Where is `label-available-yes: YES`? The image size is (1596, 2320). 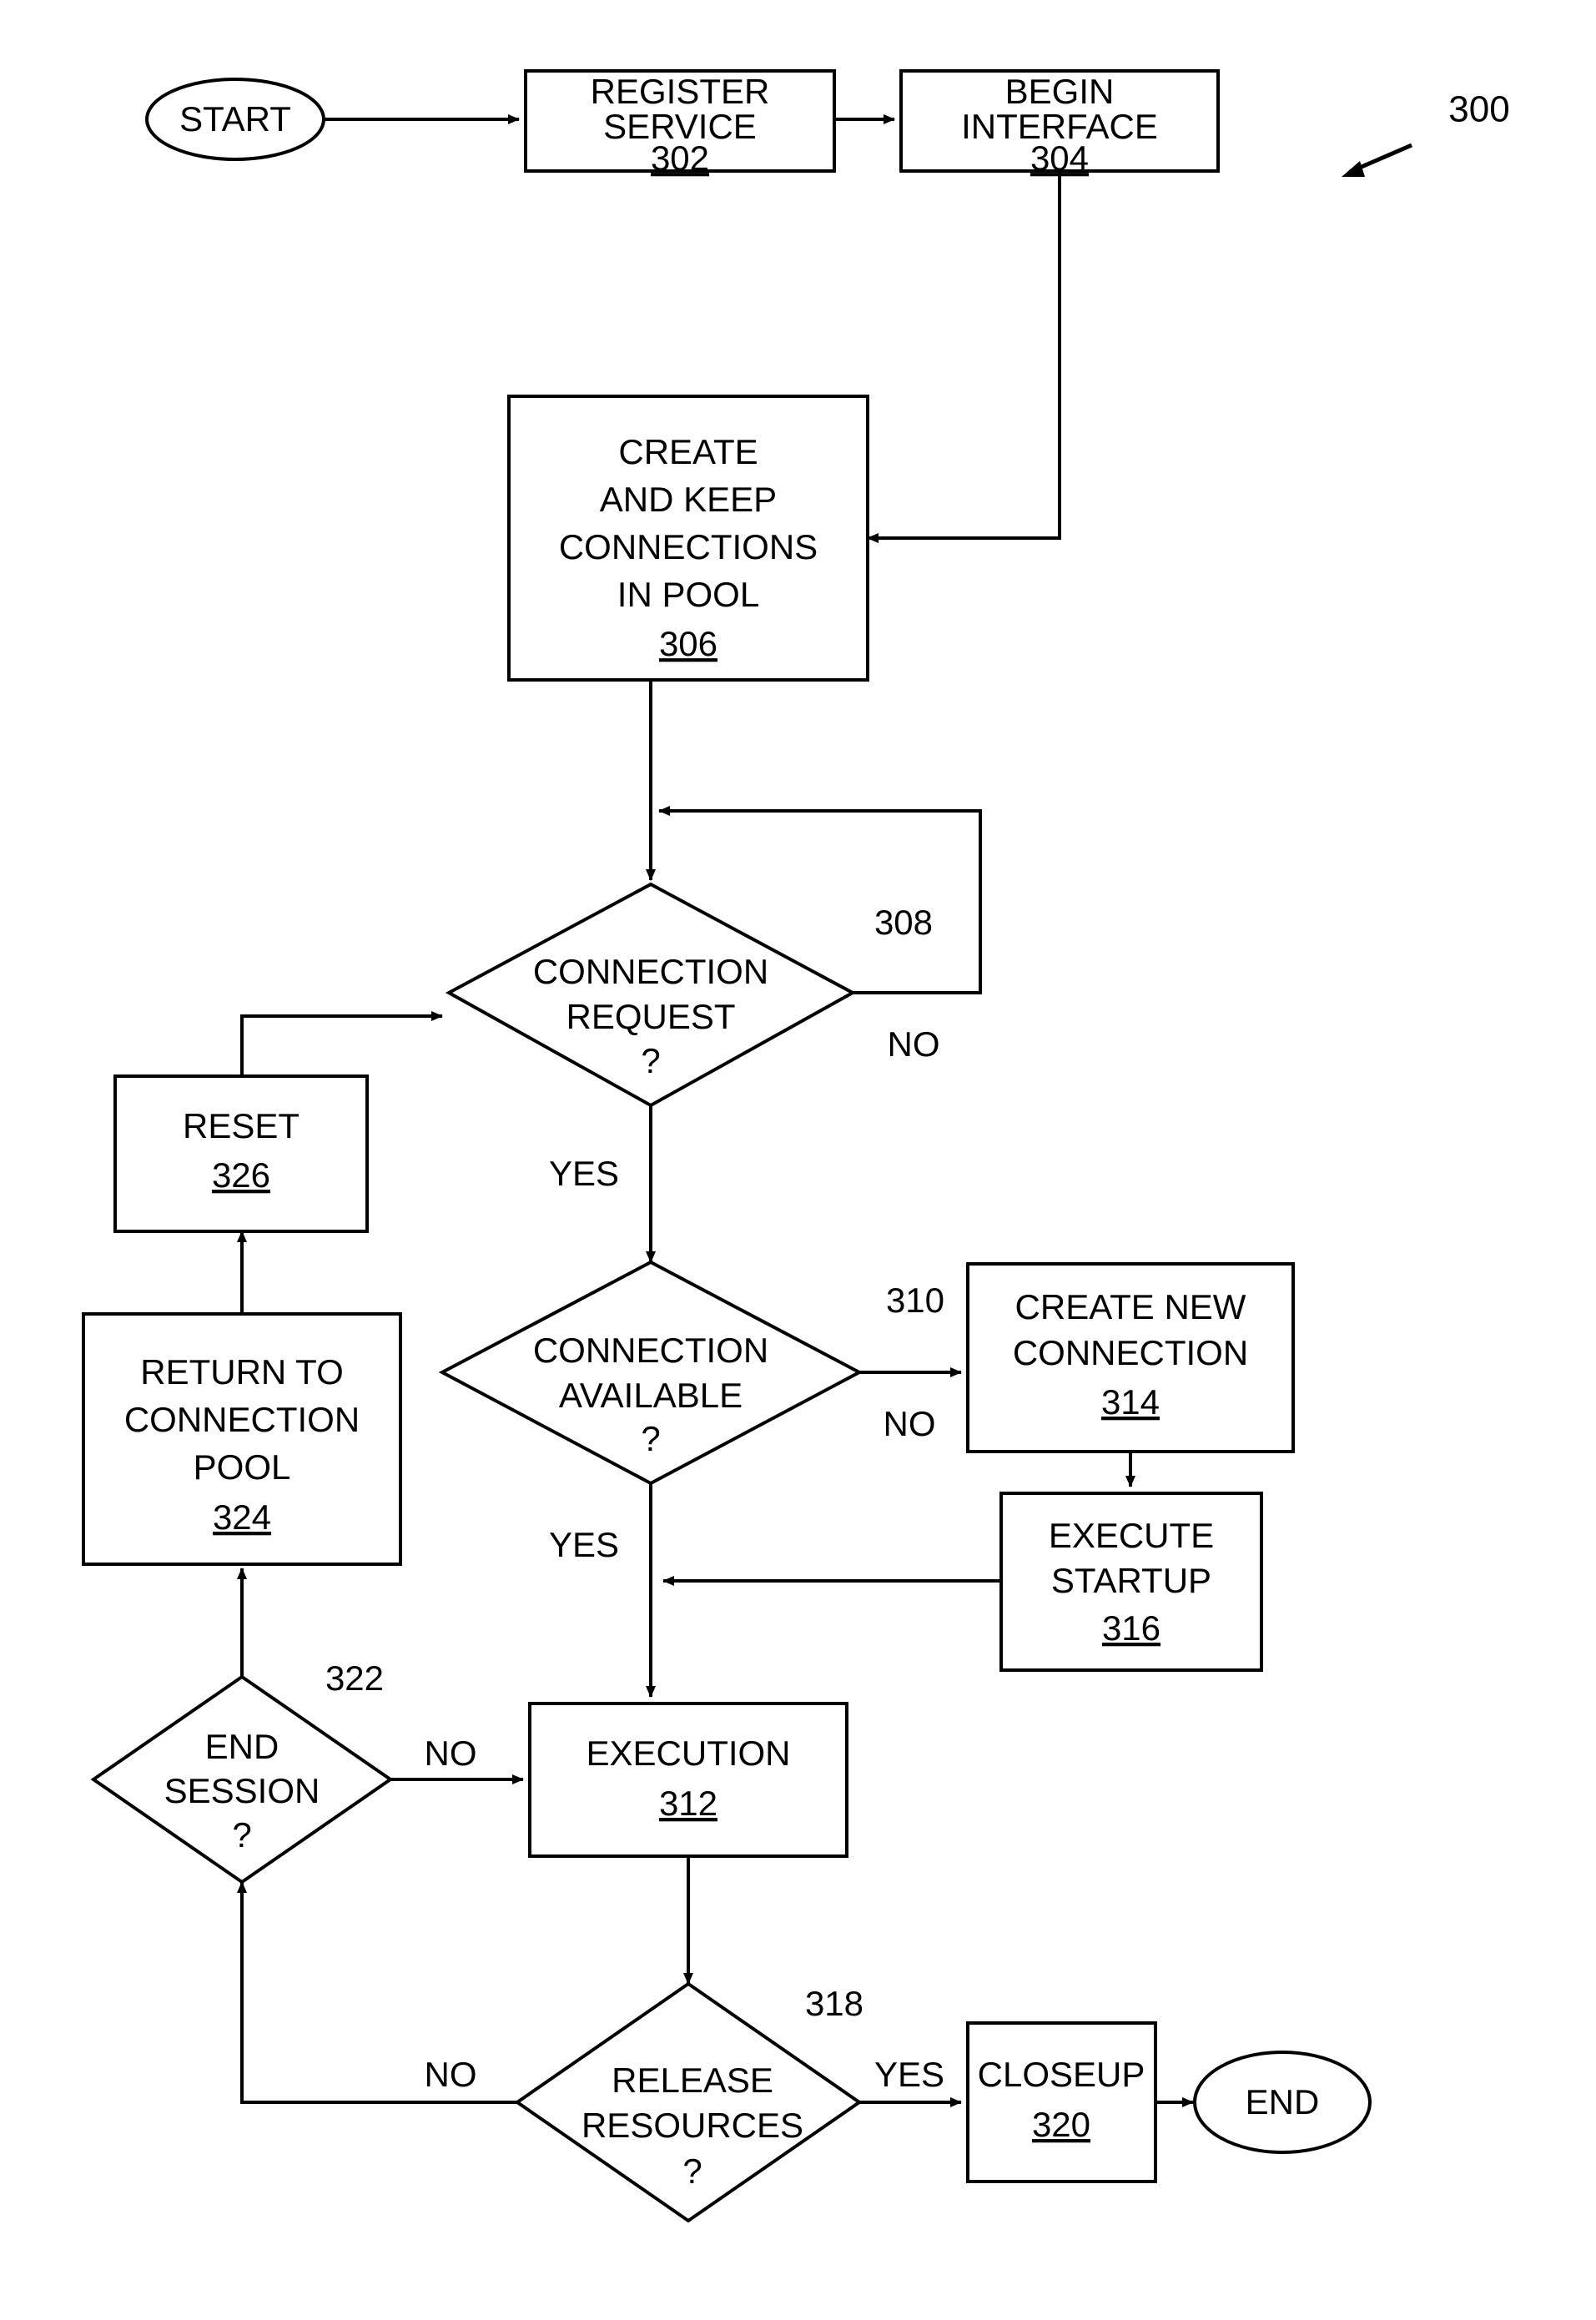 label-available-yes: YES is located at coordinates (584, 1544).